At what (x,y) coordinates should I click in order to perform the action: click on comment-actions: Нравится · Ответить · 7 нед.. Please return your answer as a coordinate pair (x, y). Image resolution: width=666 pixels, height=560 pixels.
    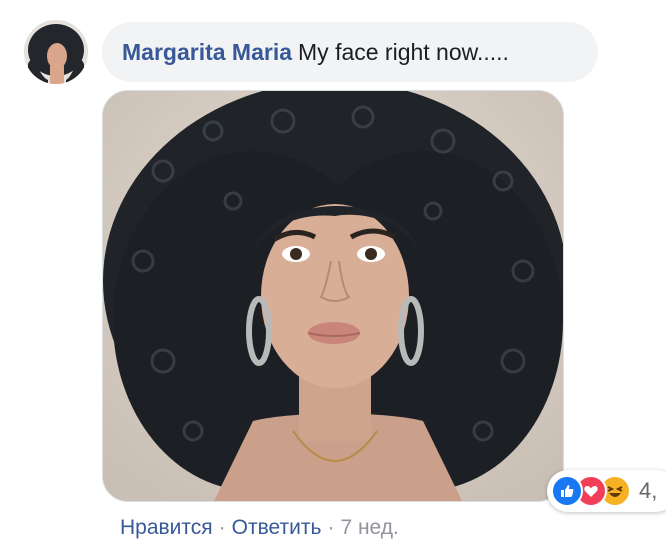
    Looking at the image, I should click on (259, 528).